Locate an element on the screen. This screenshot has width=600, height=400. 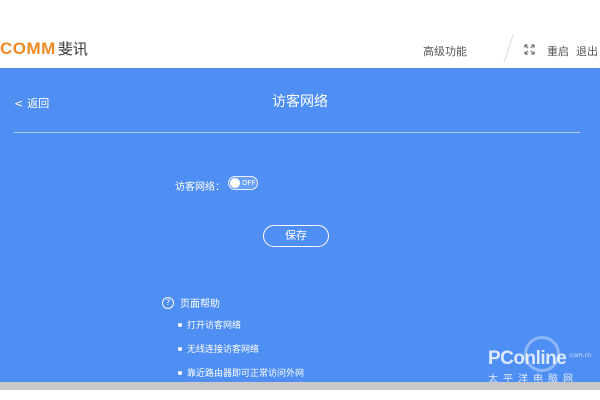
logo-cn-text: 斐讯 is located at coordinates (72, 49).